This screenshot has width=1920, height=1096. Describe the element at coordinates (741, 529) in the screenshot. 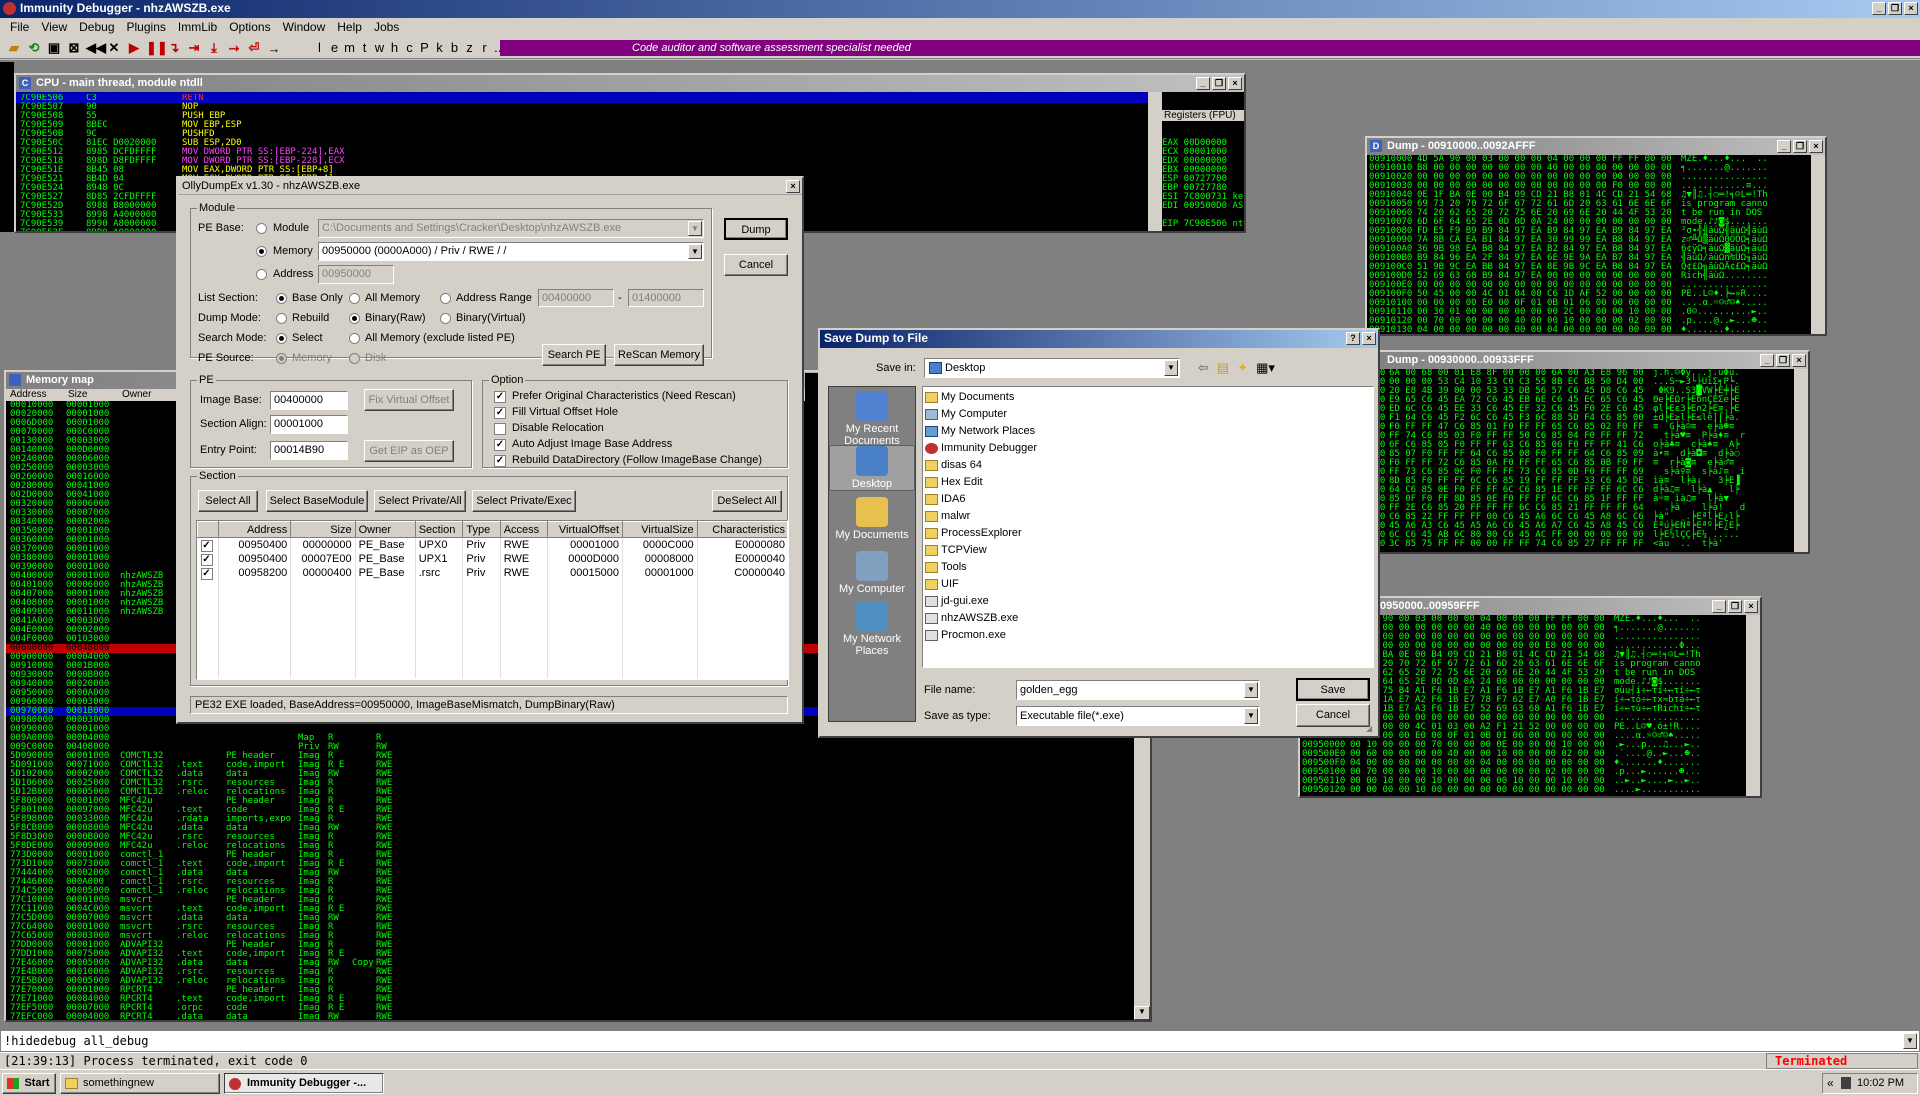

I see `col-characteristics: Characteristics` at that location.